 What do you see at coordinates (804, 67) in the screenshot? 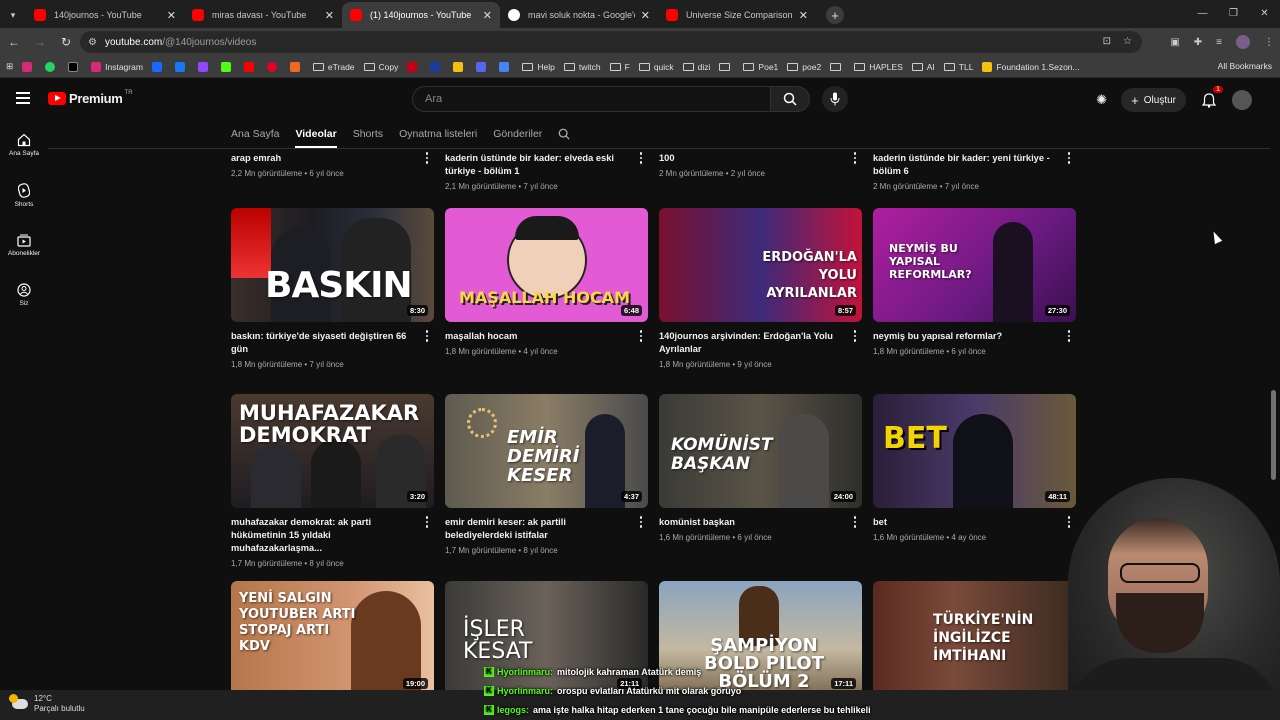
I see `bookmark-poe2: poe2` at bounding box center [804, 67].